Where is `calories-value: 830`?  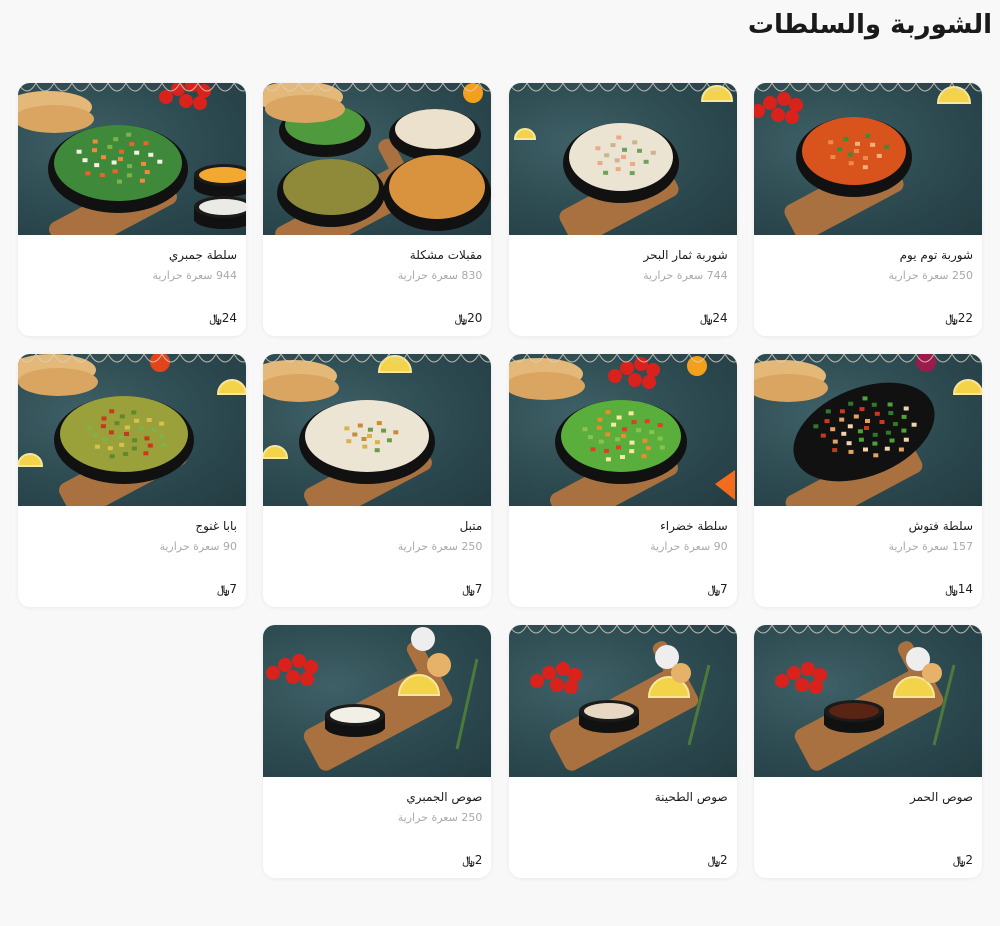 calories-value: 830 is located at coordinates (472, 275).